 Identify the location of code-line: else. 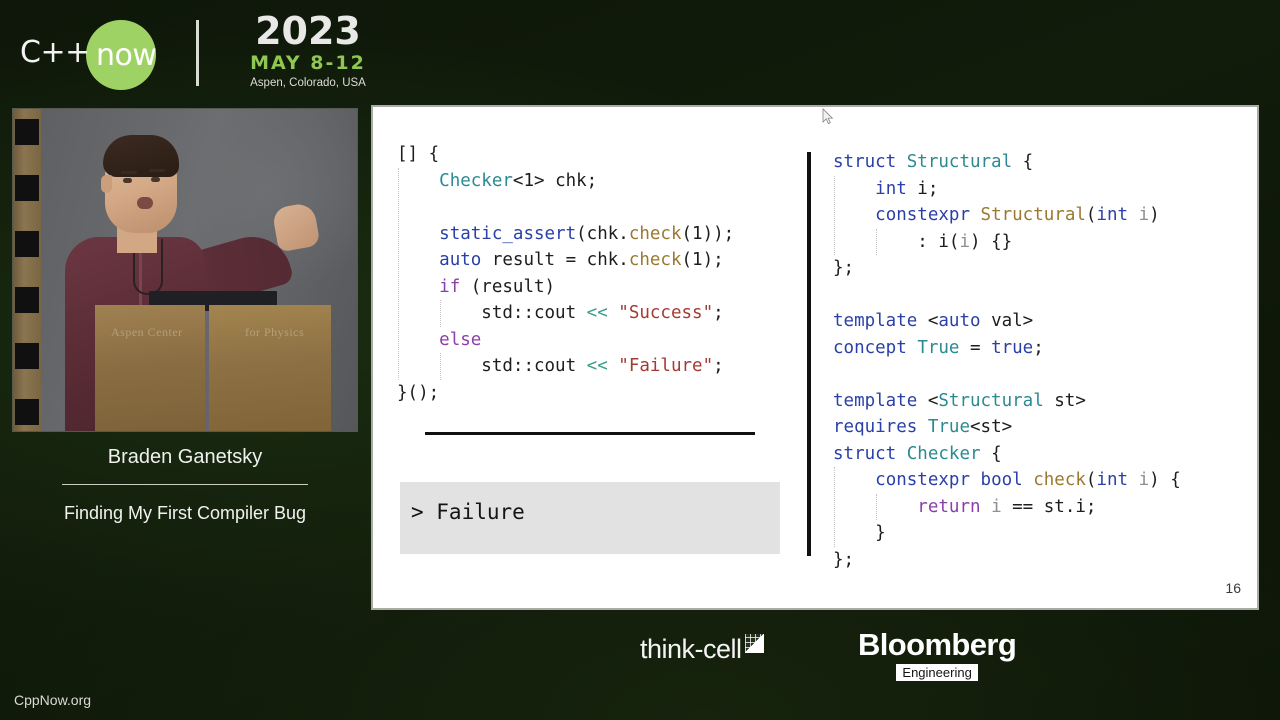
(565, 340).